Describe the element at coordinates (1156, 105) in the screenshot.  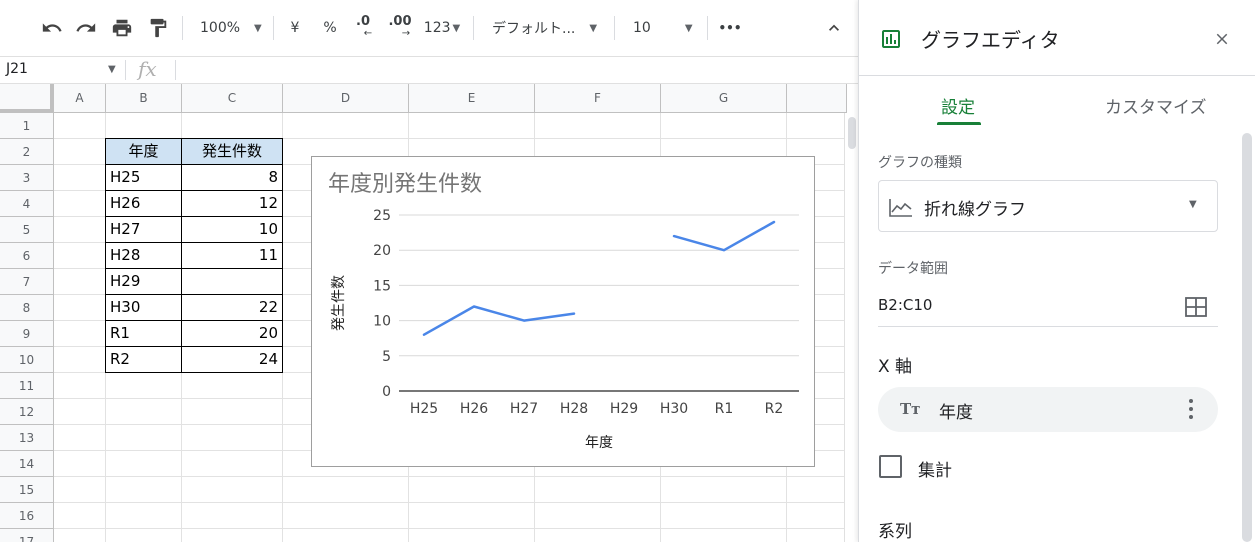
I see `tab-customize: カスタマイズ` at that location.